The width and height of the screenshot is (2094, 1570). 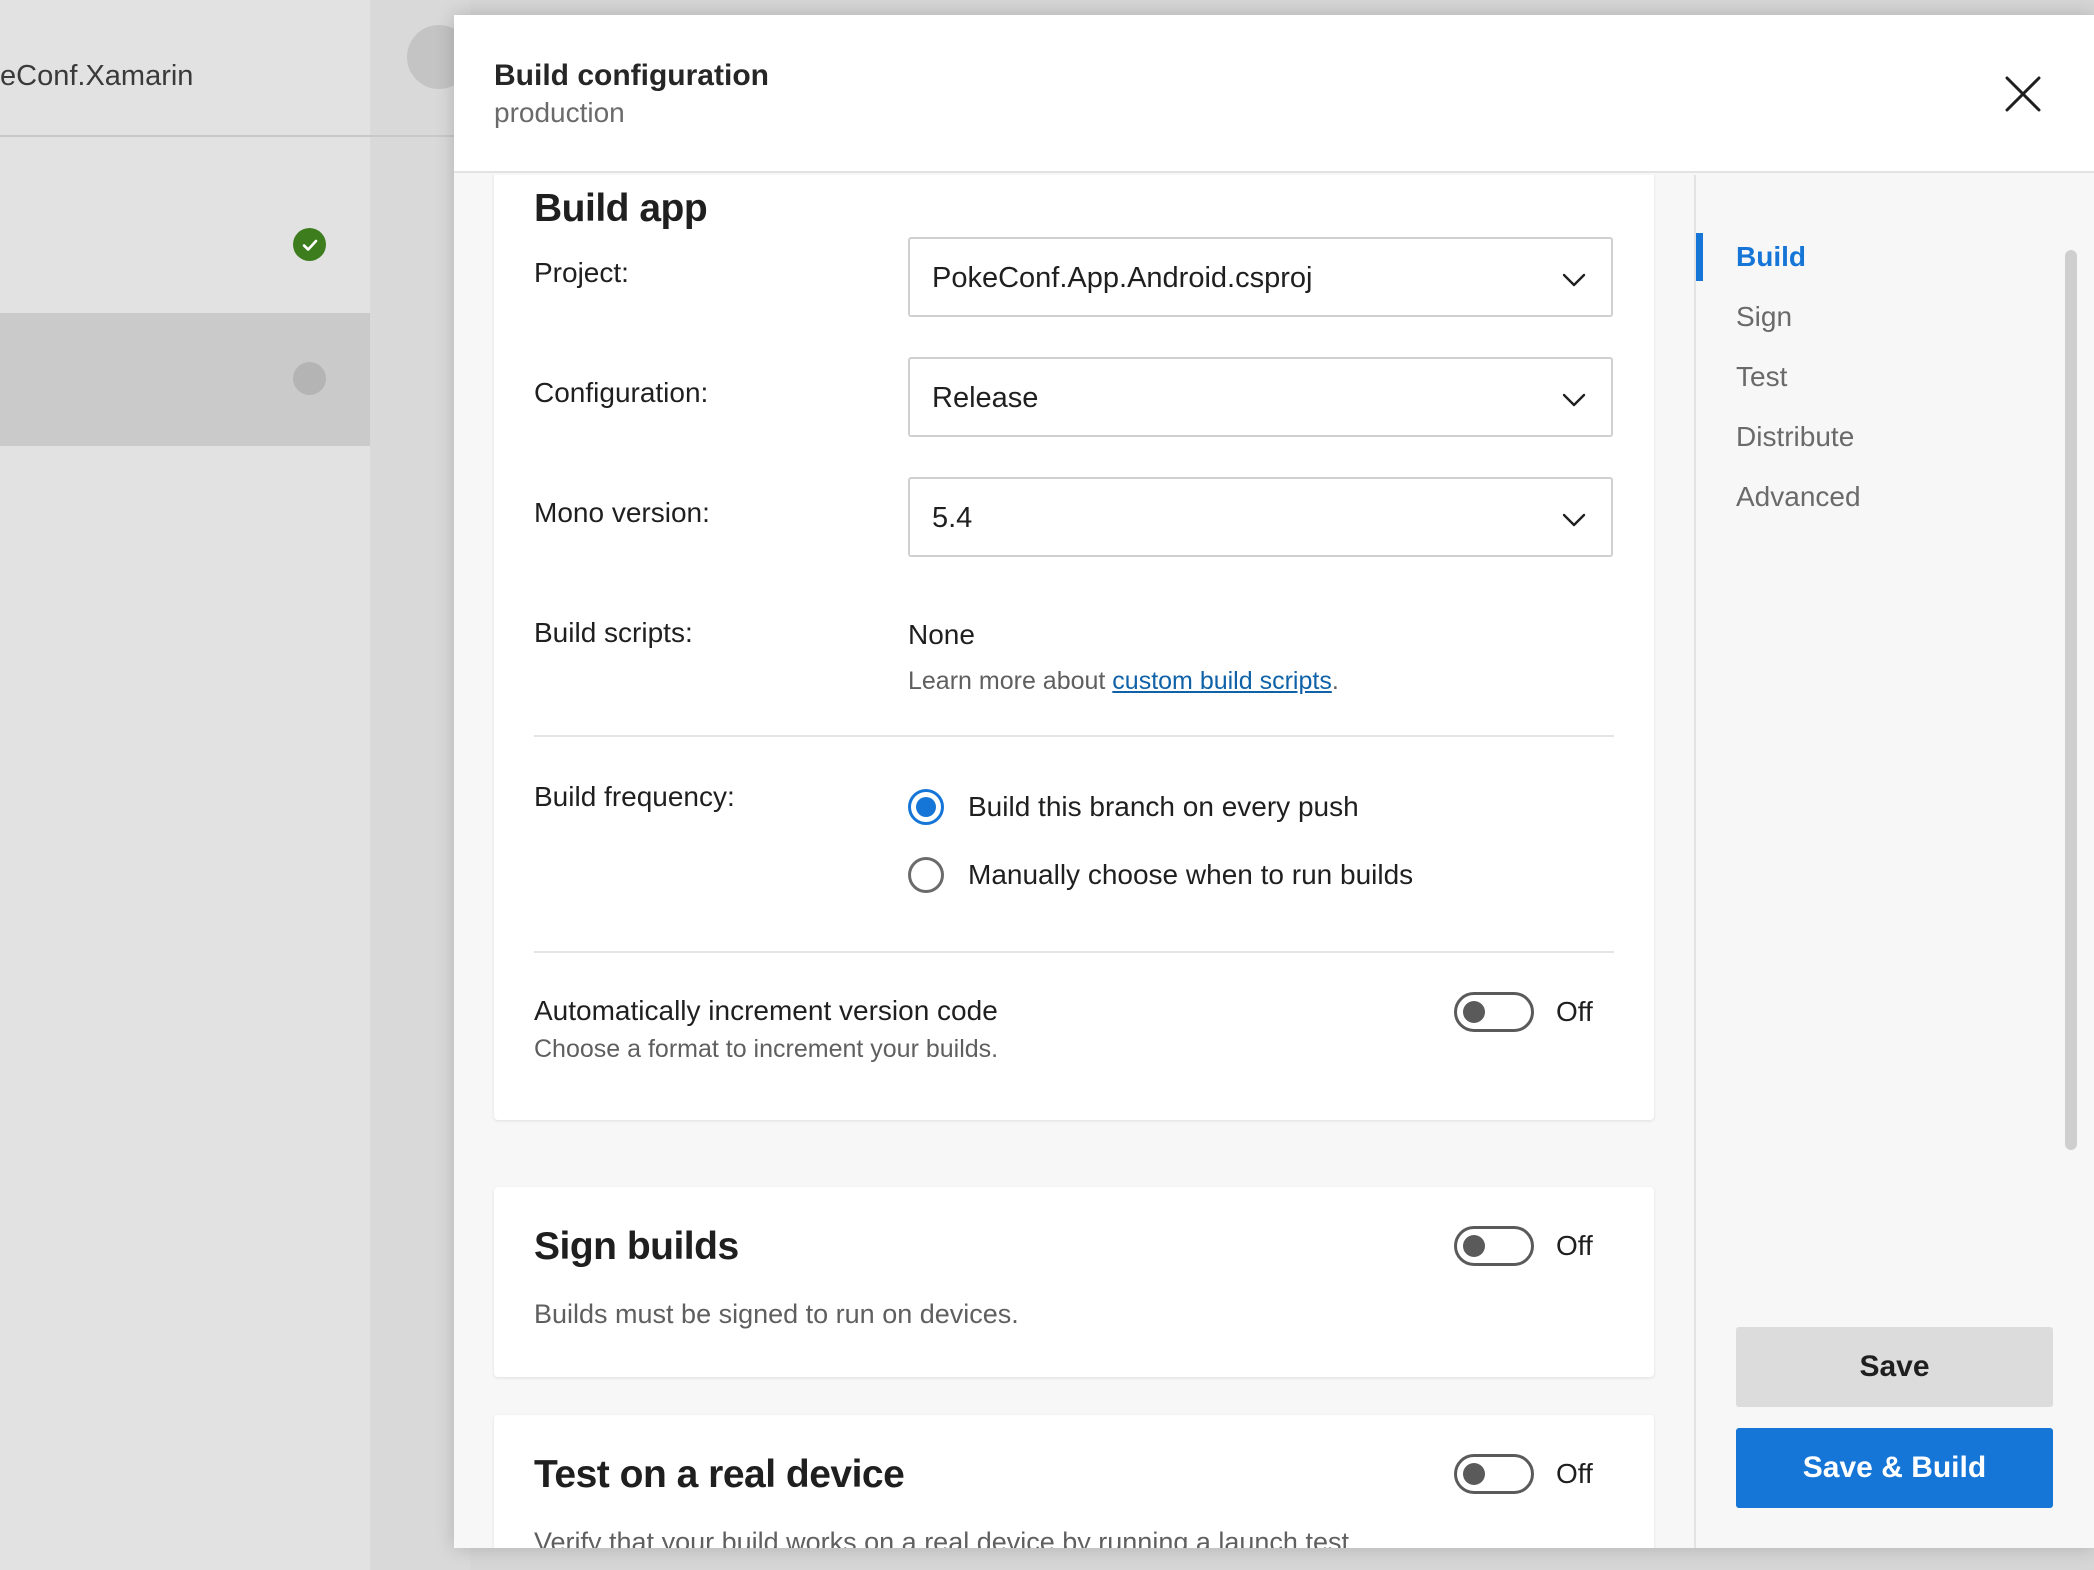 What do you see at coordinates (631, 75) in the screenshot?
I see `modal-title: Build configuration` at bounding box center [631, 75].